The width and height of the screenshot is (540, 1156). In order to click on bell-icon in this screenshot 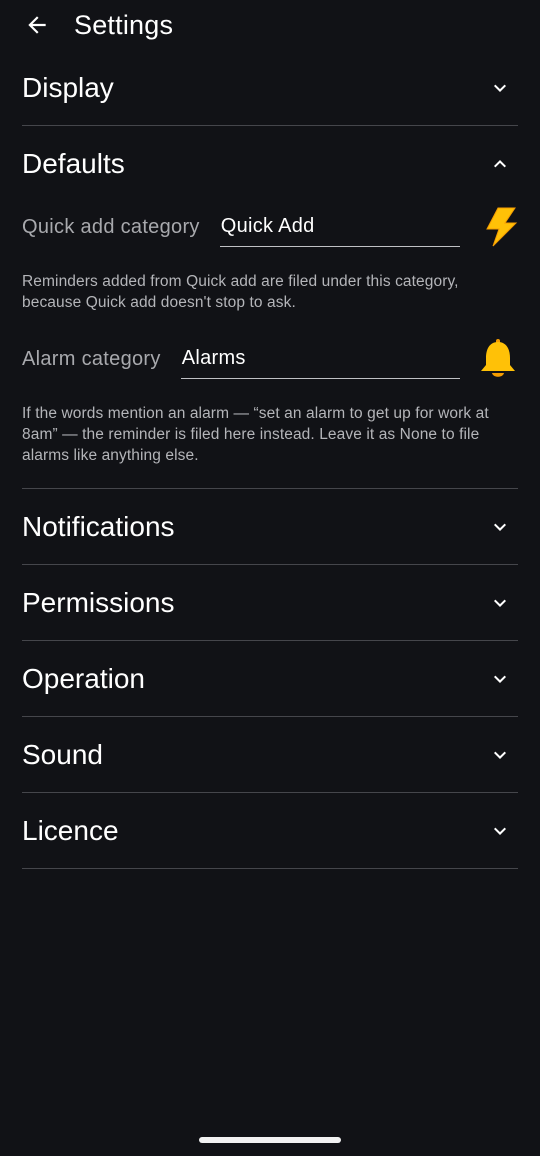, I will do `click(489, 359)`.